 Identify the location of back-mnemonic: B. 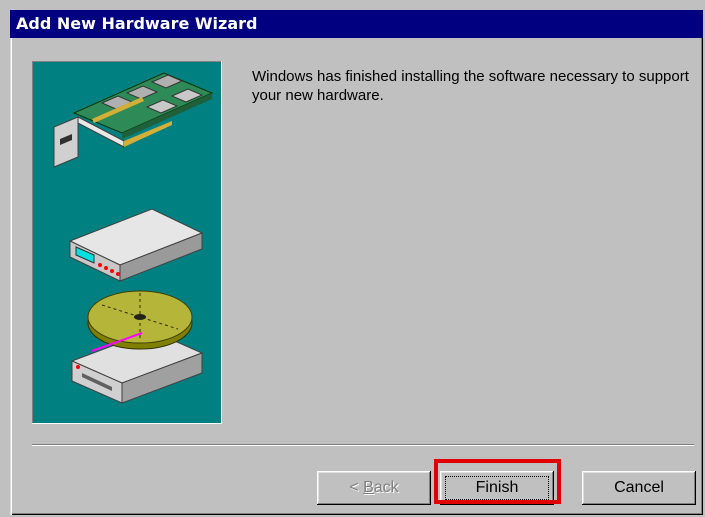
(368, 487).